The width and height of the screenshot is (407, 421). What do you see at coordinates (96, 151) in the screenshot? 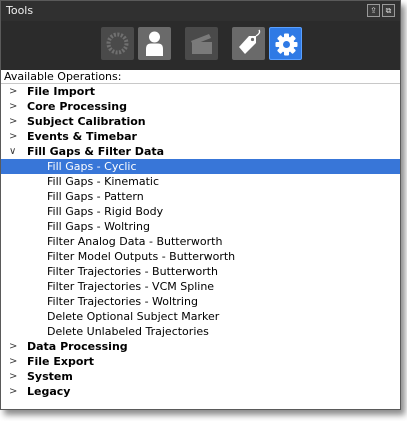
I see `tree-category-label: Fill Gaps & Filter Data` at bounding box center [96, 151].